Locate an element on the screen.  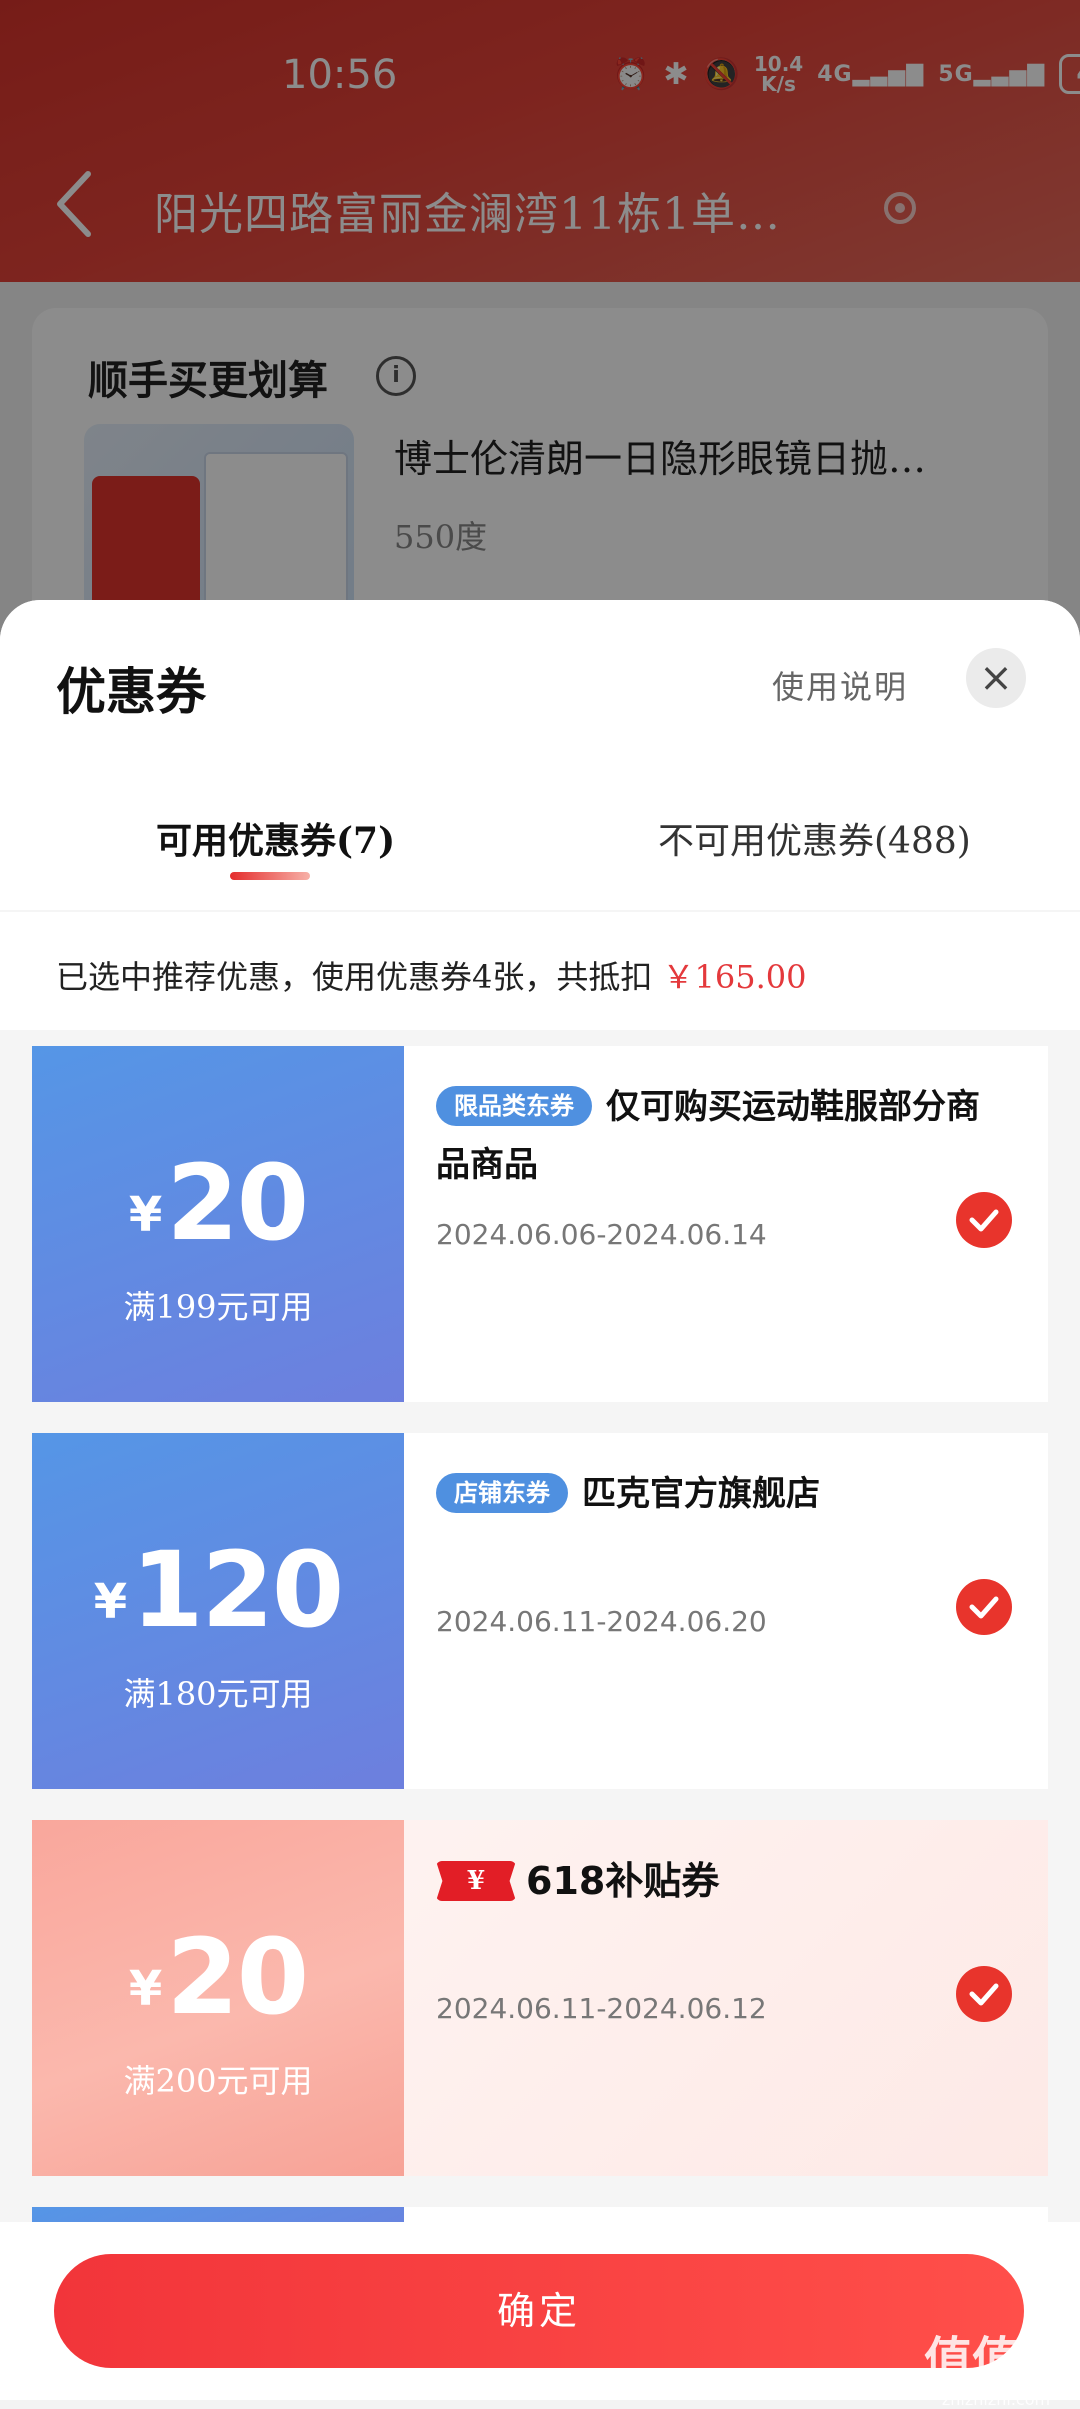
yen-ticket-icon: ¥ is located at coordinates (476, 1881).